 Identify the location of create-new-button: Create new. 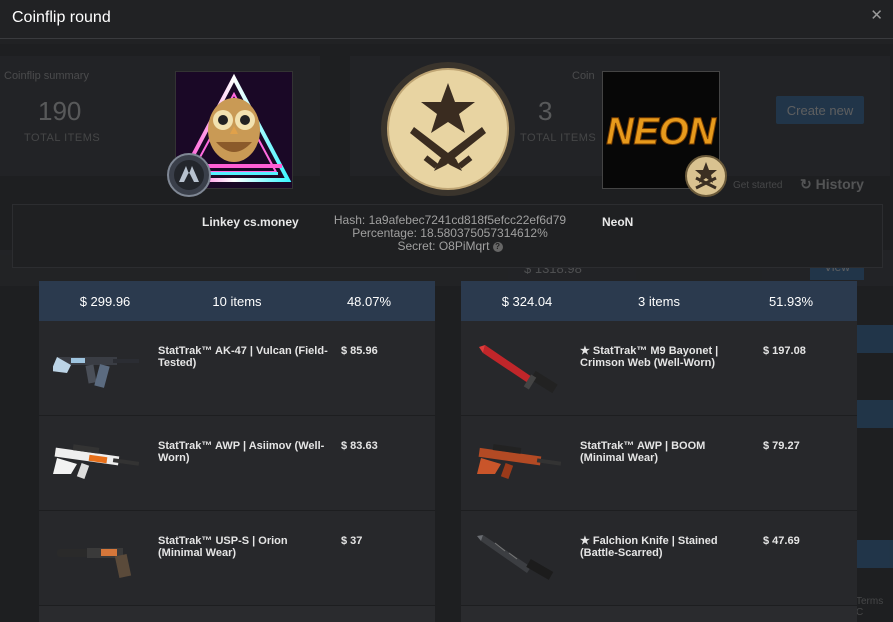
(820, 110).